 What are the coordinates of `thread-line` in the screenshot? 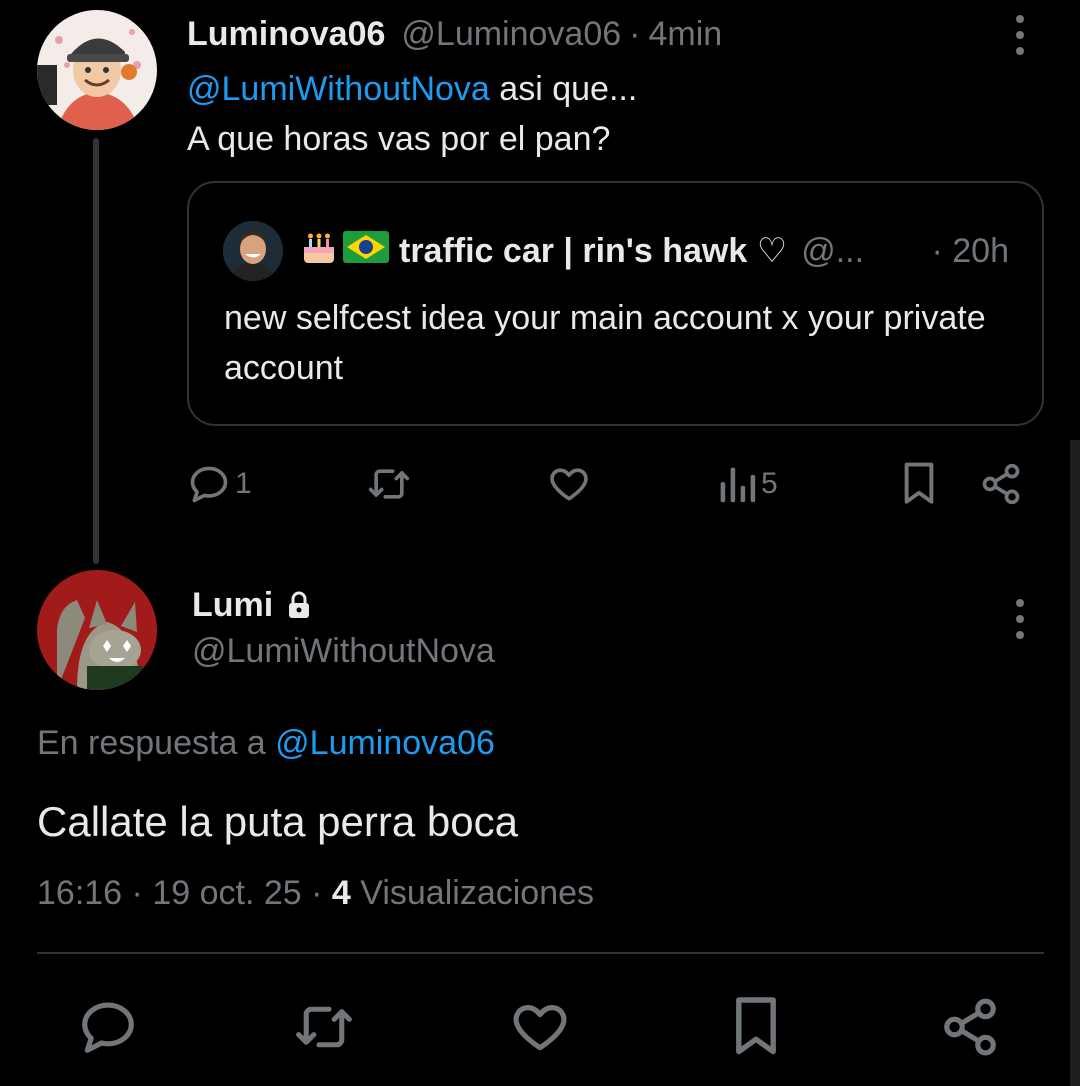 It's located at (96, 351).